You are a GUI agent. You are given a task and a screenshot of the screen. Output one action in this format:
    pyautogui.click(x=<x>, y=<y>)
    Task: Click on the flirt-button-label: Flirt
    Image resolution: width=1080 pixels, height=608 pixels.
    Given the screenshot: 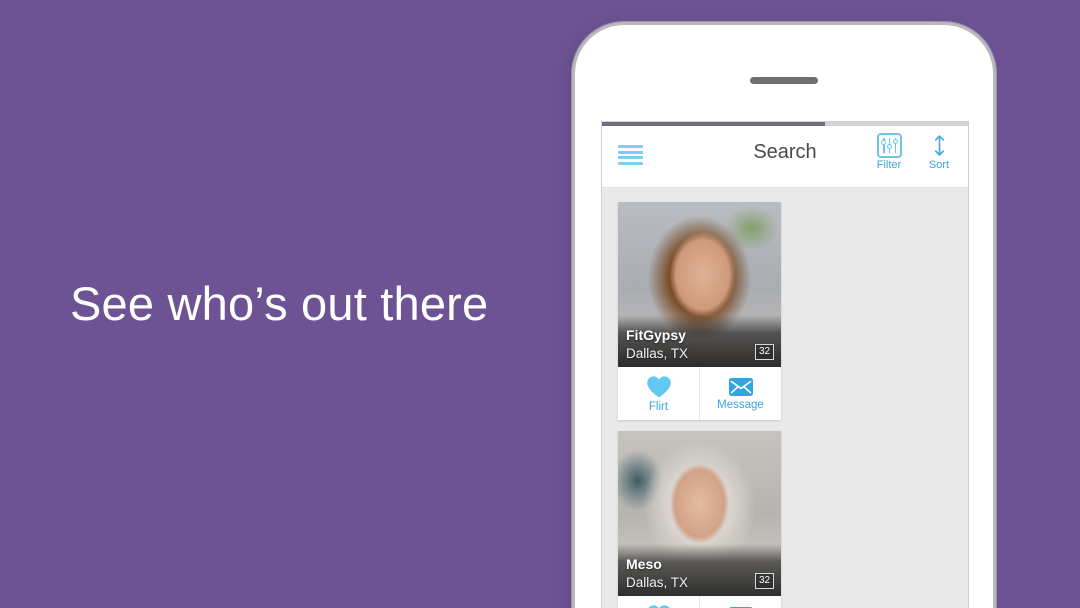 What is the action you would take?
    pyautogui.click(x=658, y=406)
    